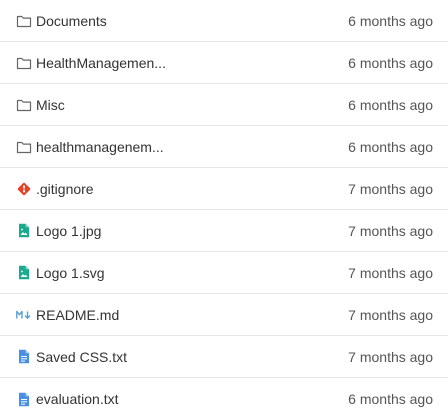 The height and width of the screenshot is (420, 448). I want to click on file-name: .gitignore, so click(65, 189).